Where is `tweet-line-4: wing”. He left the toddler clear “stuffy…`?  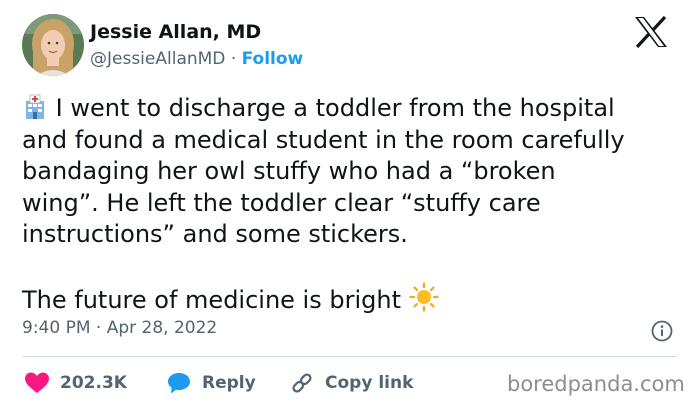
tweet-line-4: wing”. He left the toddler clear “stuffy… is located at coordinates (281, 202).